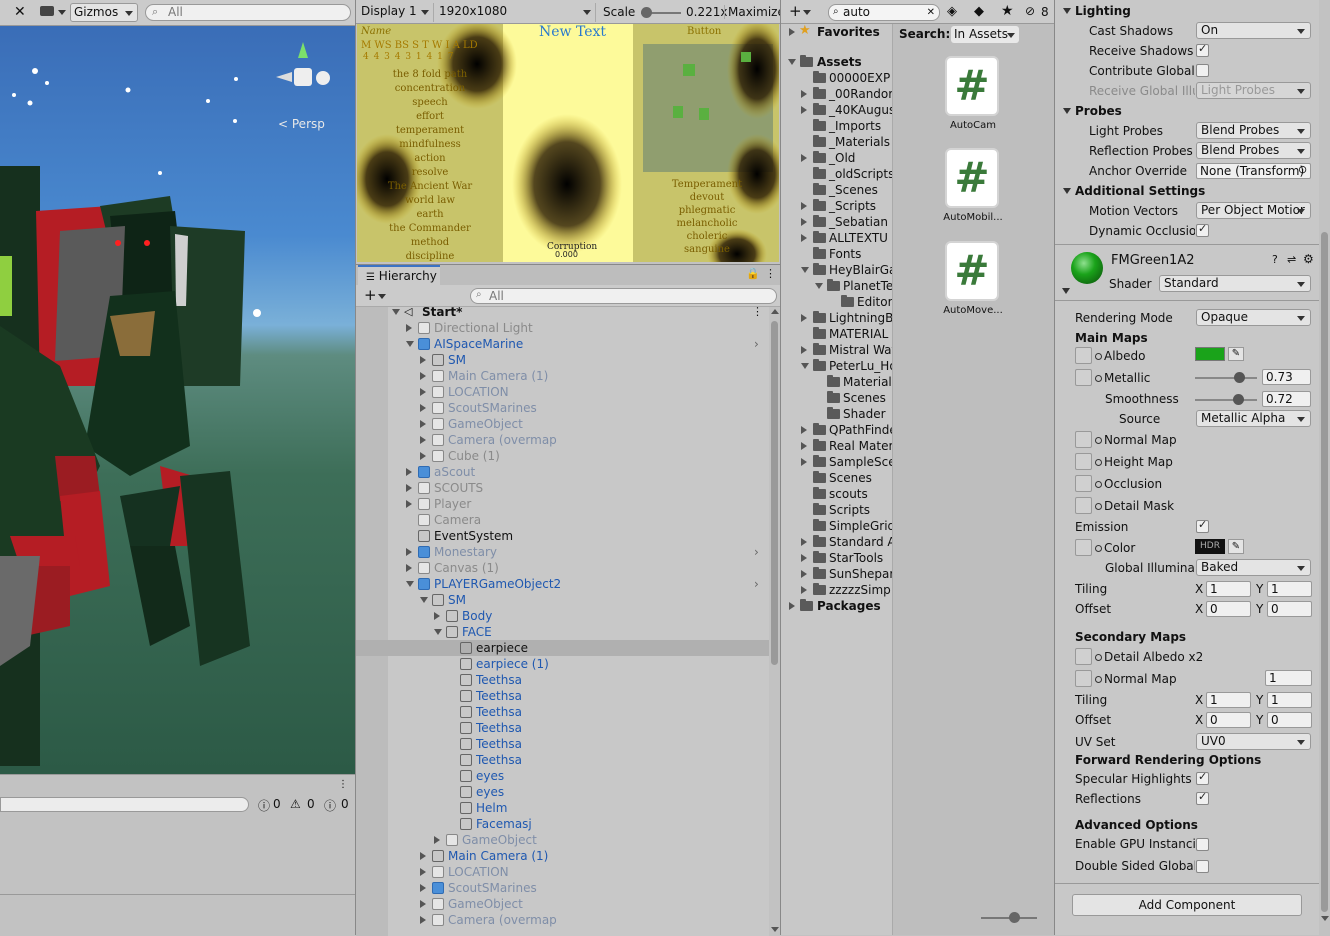 This screenshot has height=936, width=1330. What do you see at coordinates (1253, 418) in the screenshot?
I see `source-dropdown: Metallic Alpha` at bounding box center [1253, 418].